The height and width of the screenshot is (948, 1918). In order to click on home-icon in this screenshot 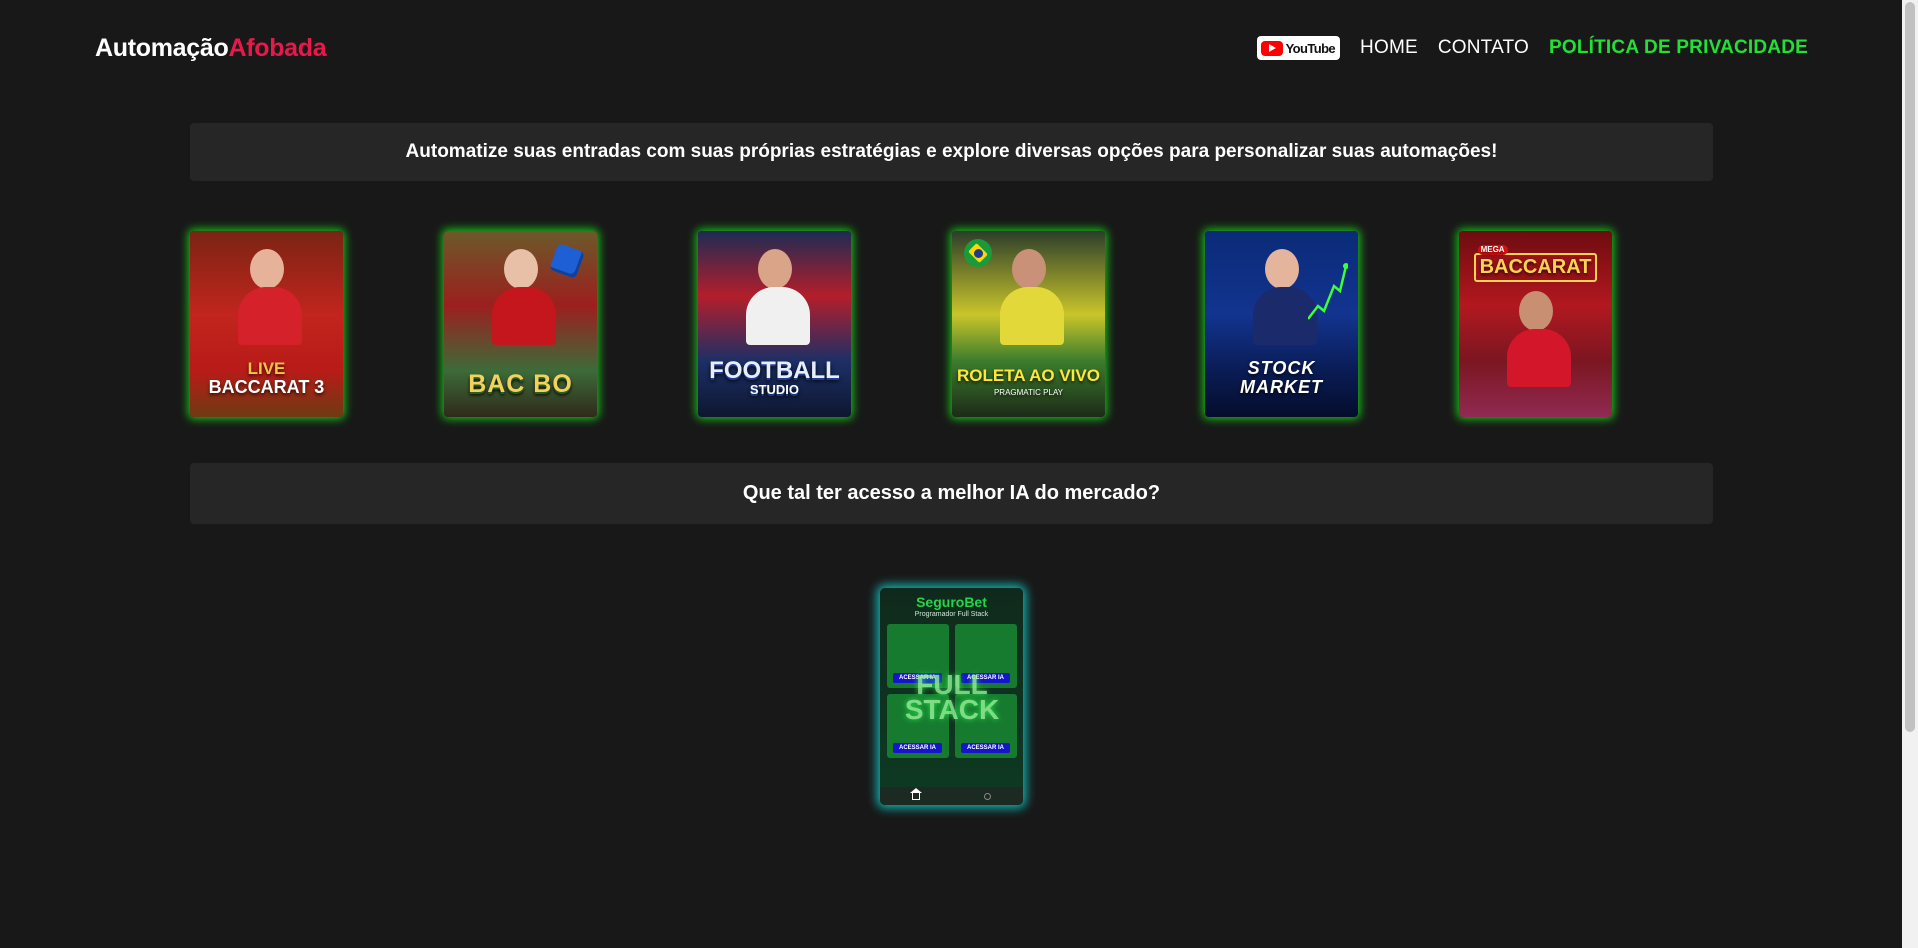, I will do `click(916, 793)`.